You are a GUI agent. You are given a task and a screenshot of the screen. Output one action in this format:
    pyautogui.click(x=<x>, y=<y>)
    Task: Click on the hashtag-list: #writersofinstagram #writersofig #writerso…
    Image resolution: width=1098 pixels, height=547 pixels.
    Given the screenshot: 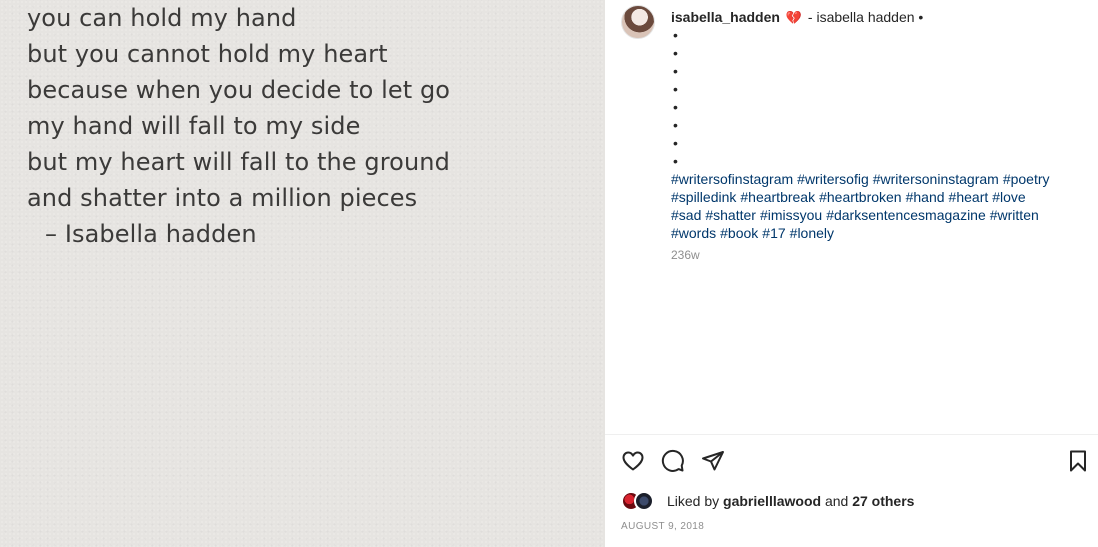 What is the action you would take?
    pyautogui.click(x=876, y=206)
    